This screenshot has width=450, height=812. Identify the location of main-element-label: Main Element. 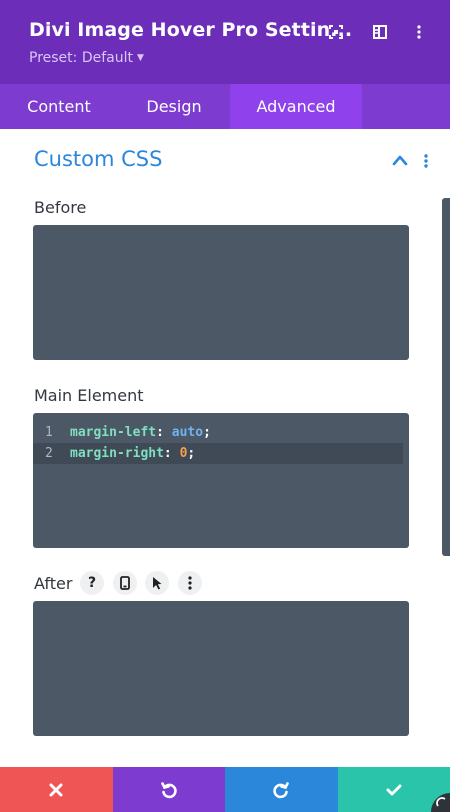
(89, 395).